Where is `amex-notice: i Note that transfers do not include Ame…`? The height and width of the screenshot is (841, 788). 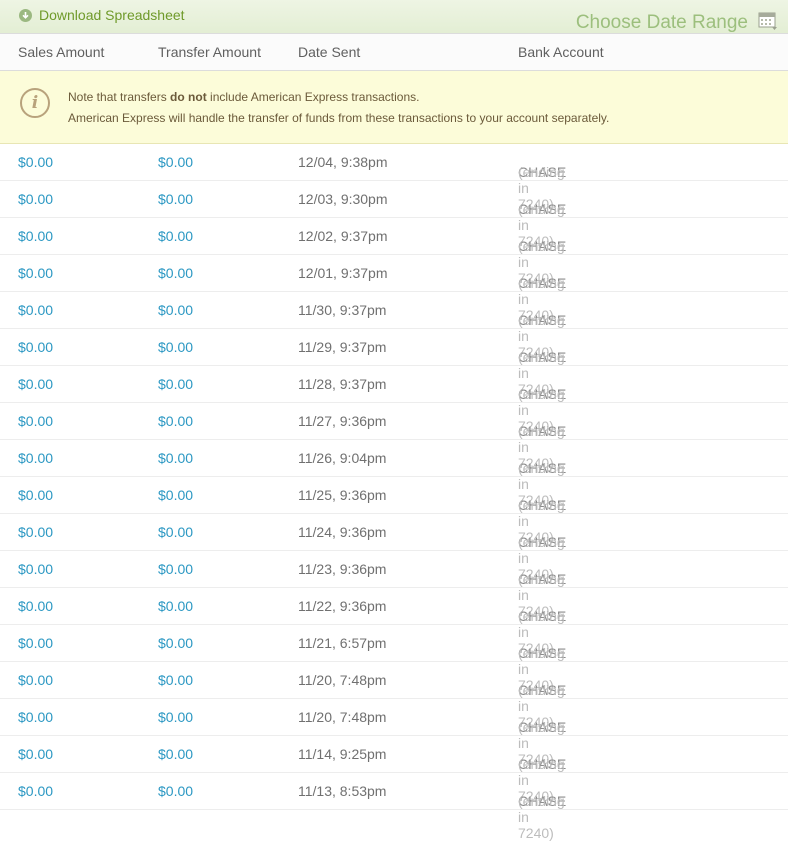 amex-notice: i Note that transfers do not include Ame… is located at coordinates (394, 107).